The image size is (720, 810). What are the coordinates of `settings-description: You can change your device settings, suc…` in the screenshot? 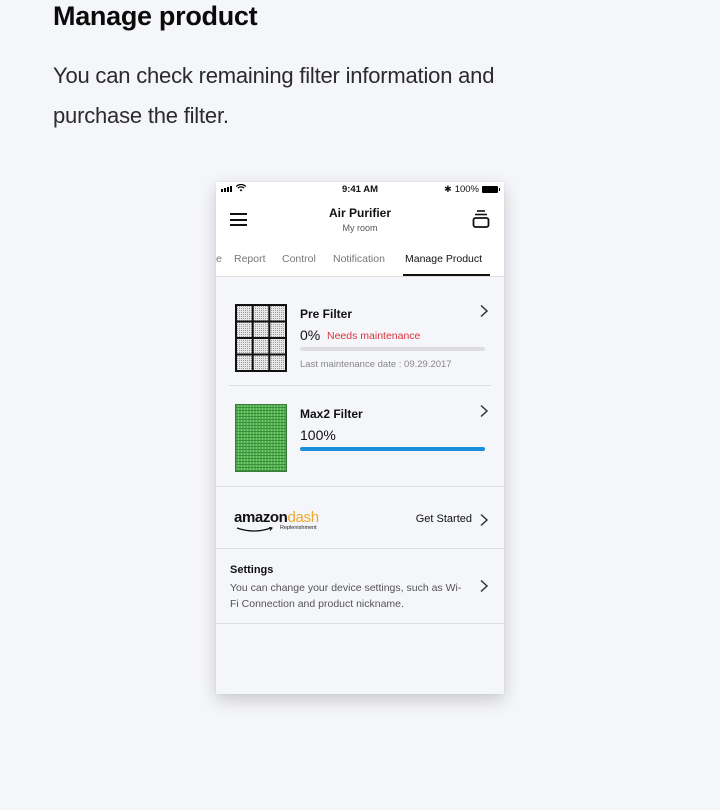 It's located at (346, 596).